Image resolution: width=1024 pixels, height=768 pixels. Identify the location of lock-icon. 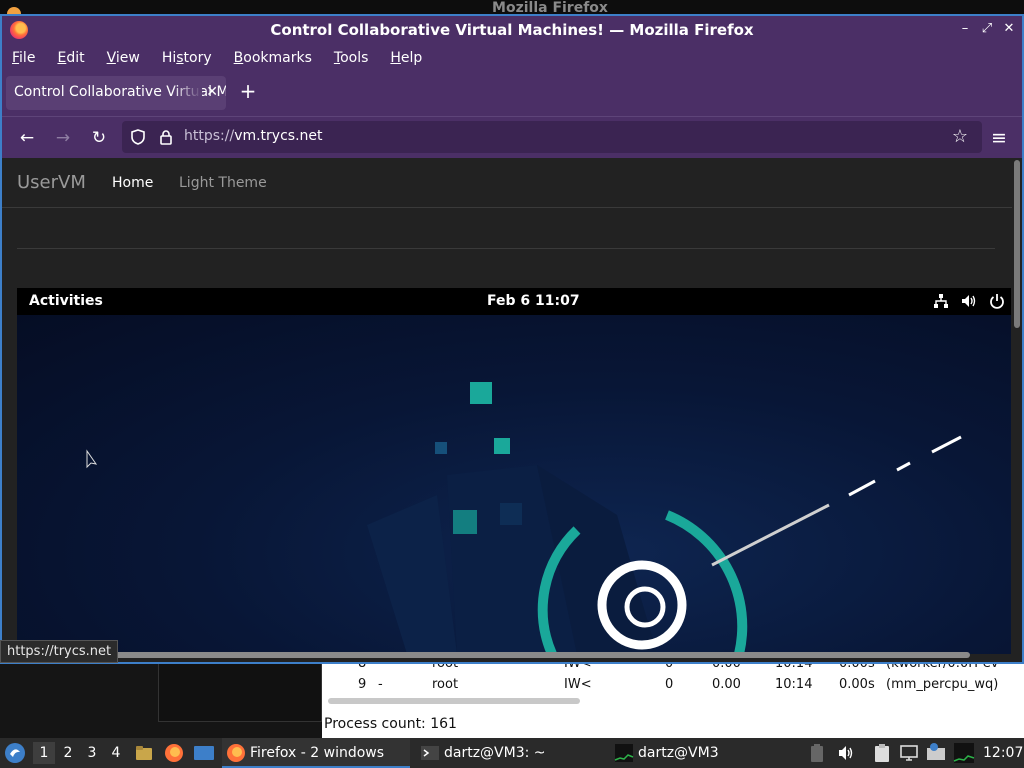
(166, 137).